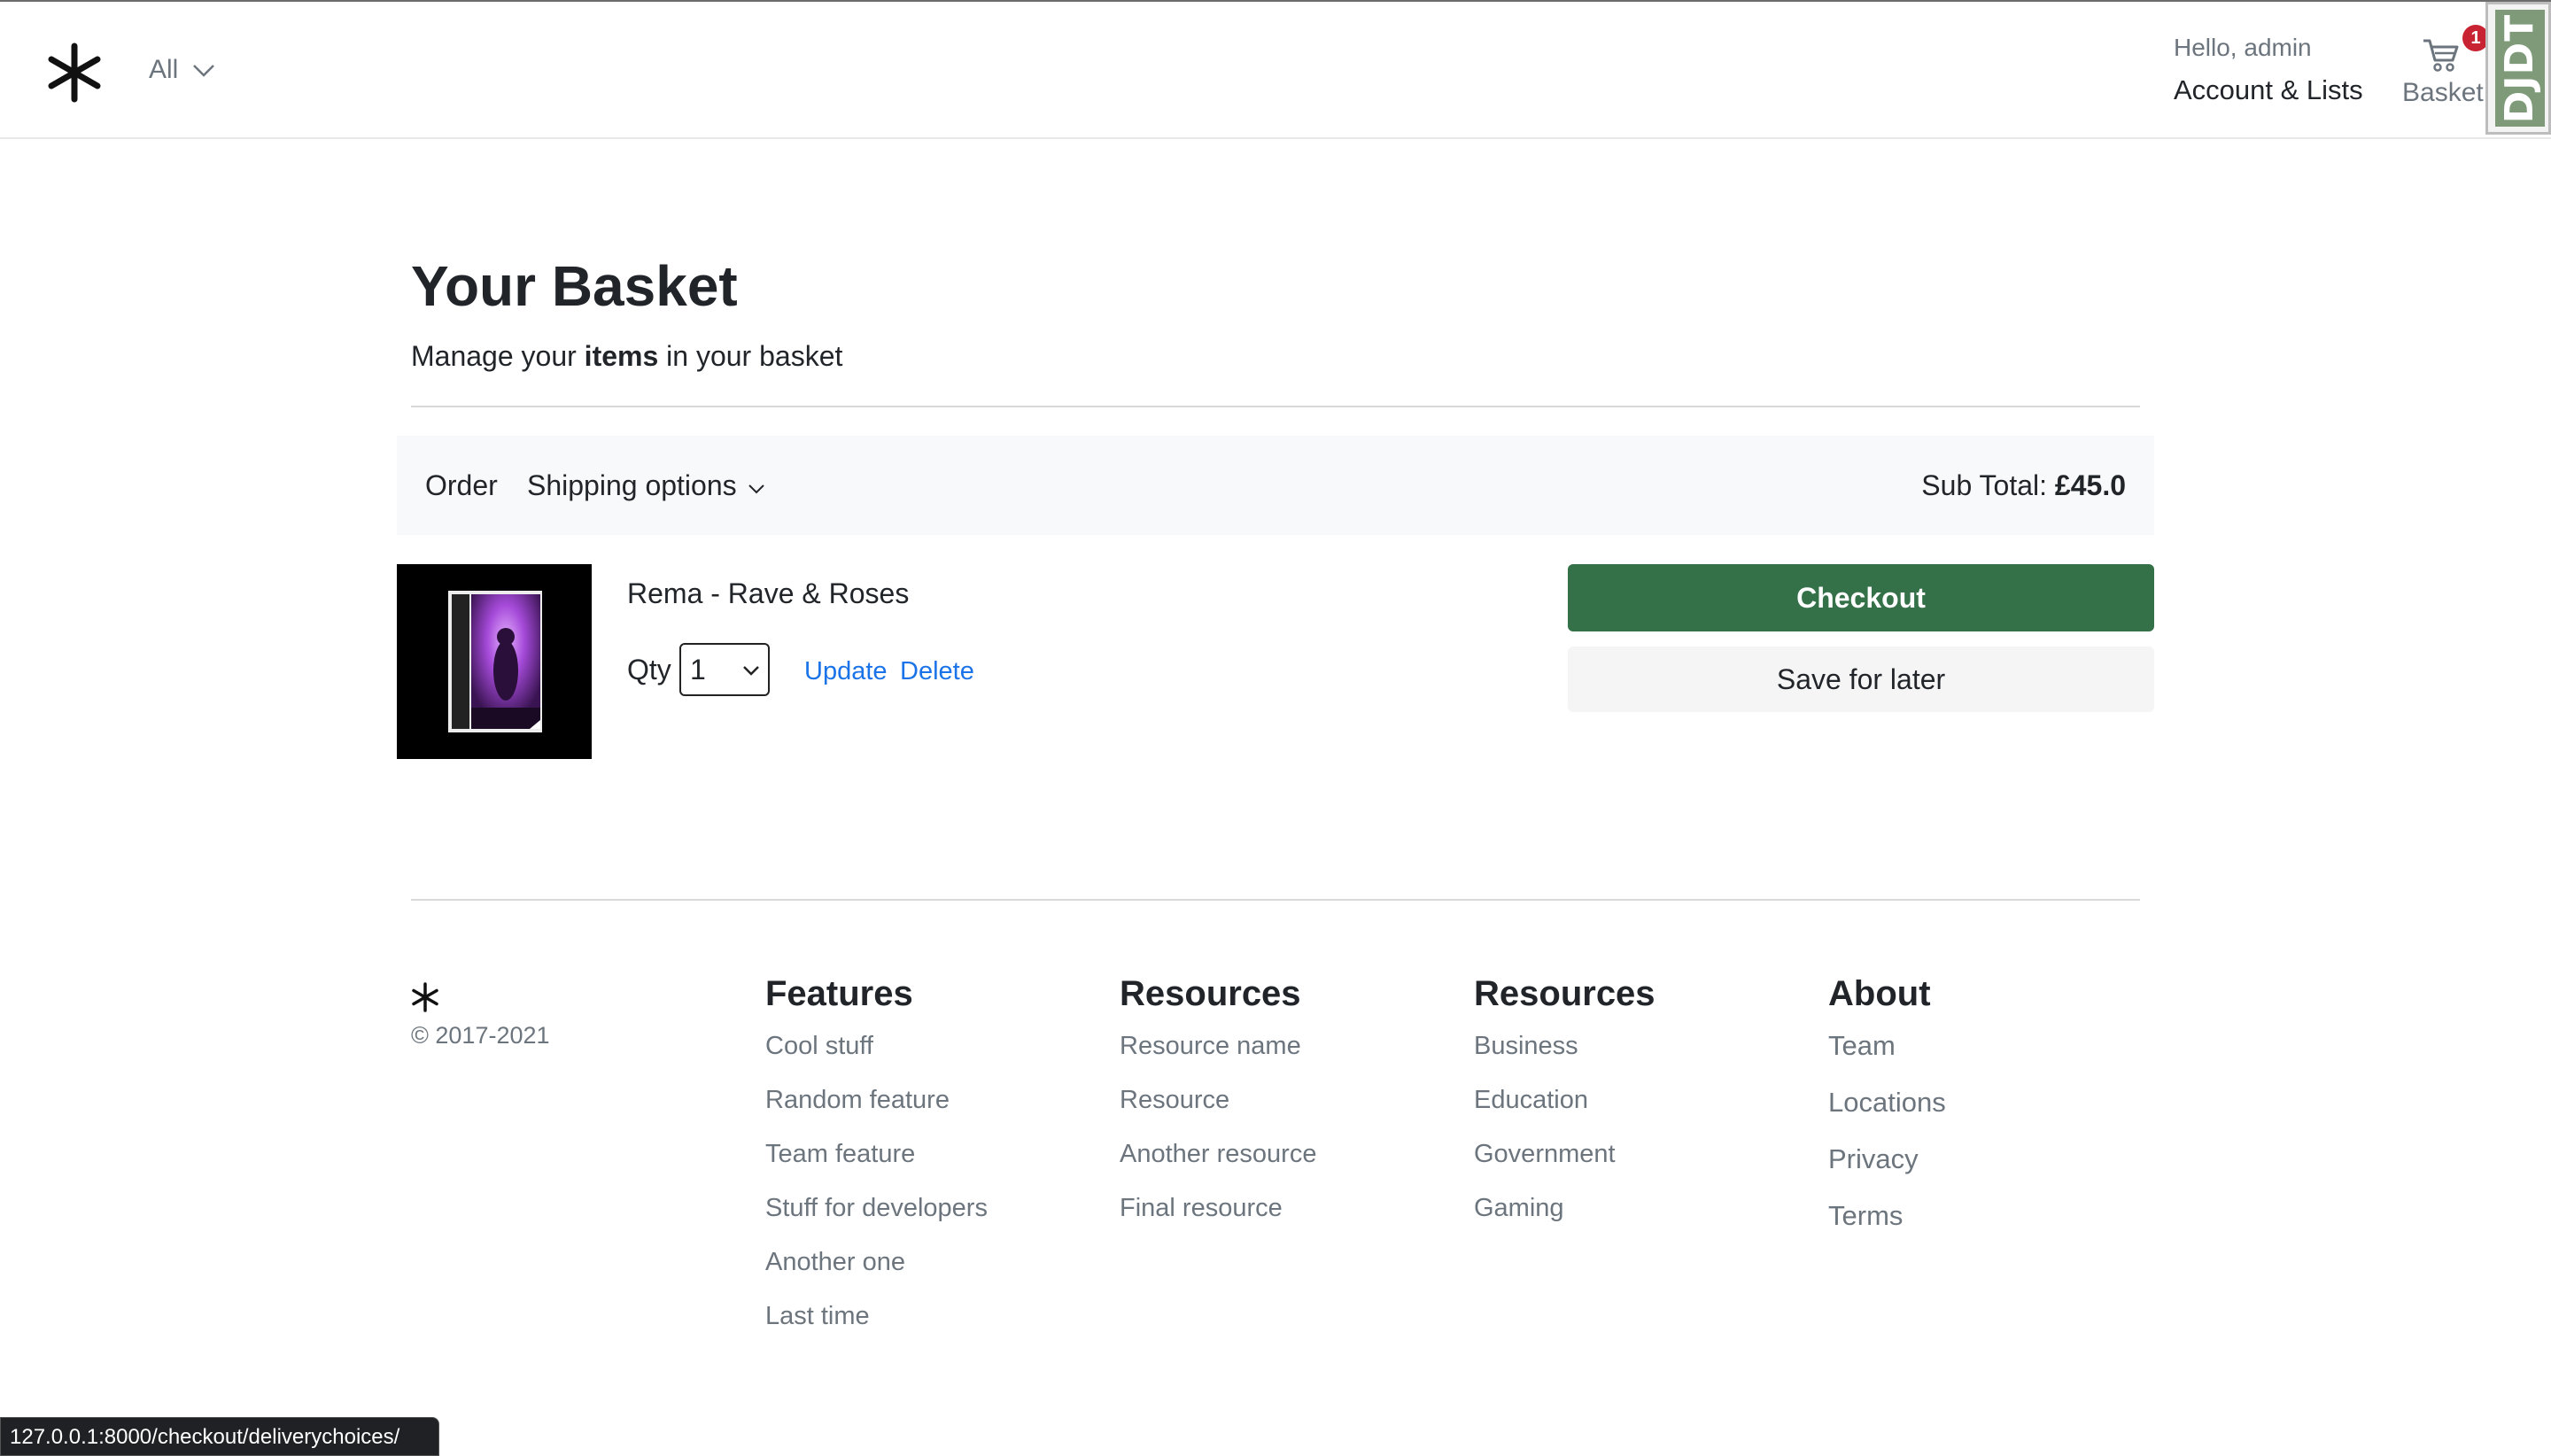 Image resolution: width=2551 pixels, height=1456 pixels. What do you see at coordinates (1861, 597) in the screenshot?
I see `checkout-button: Checkout` at bounding box center [1861, 597].